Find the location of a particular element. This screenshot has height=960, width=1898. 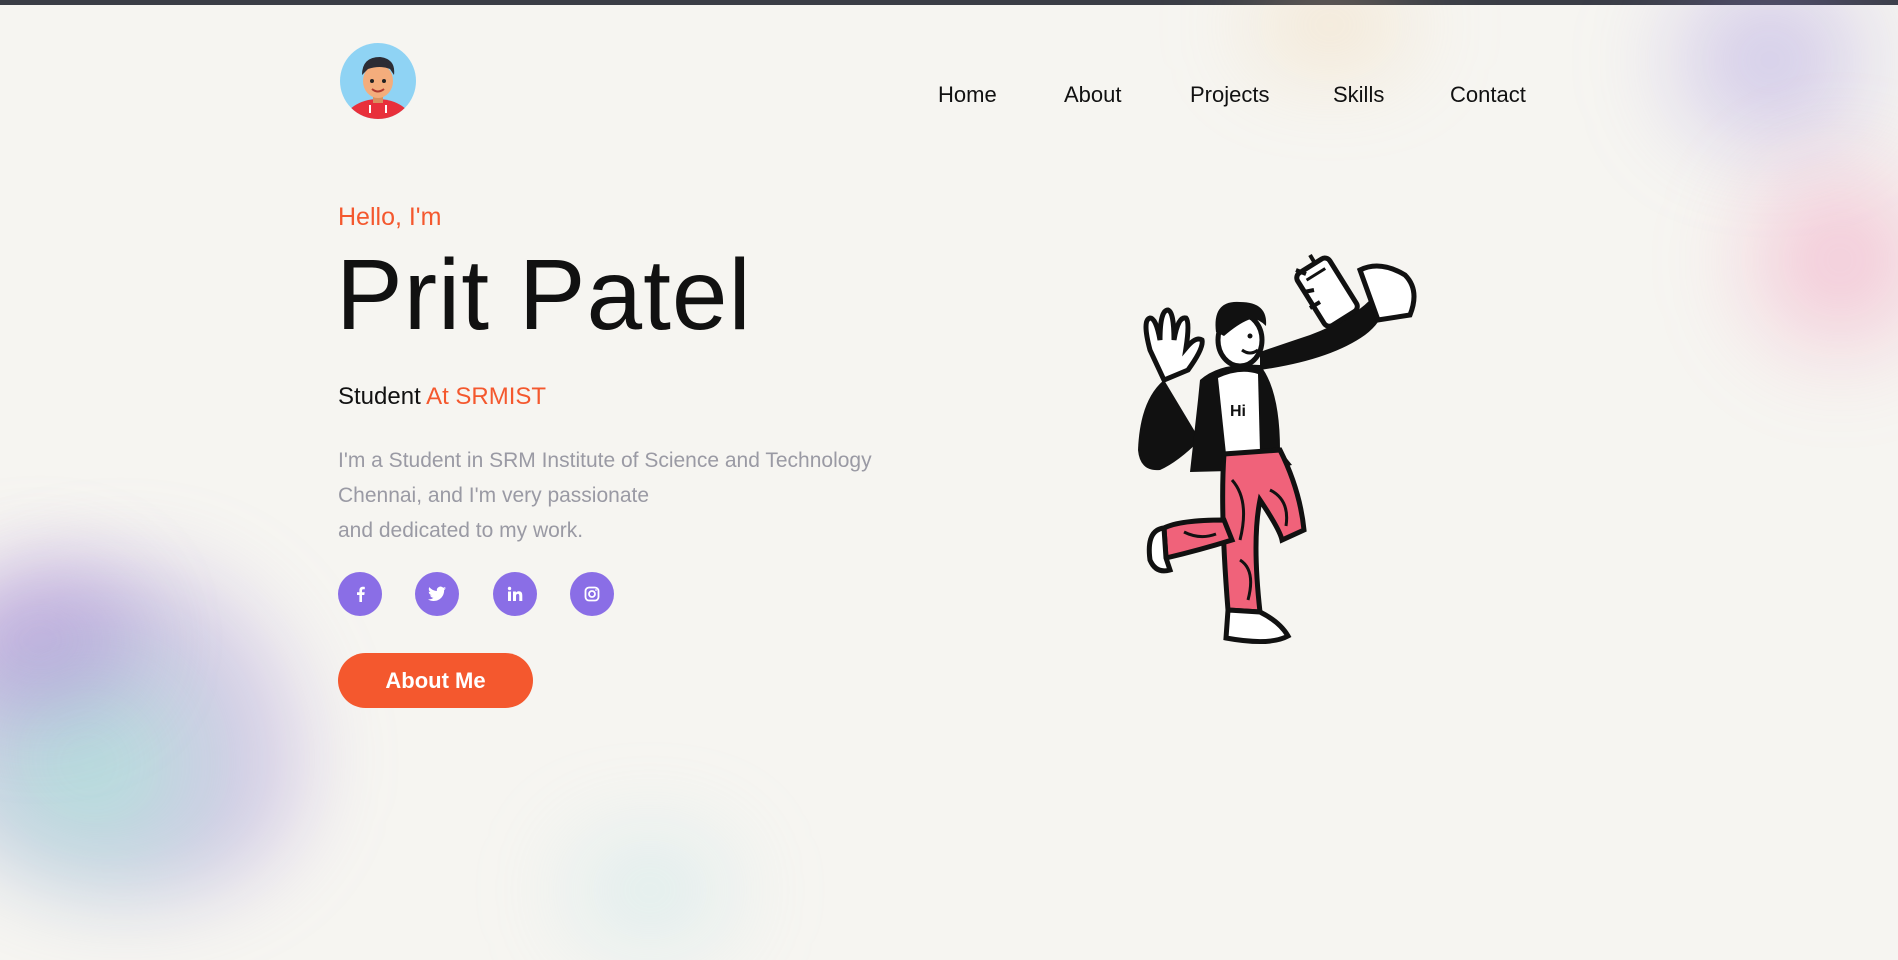

waving-person-illustration: Hi is located at coordinates (1285, 450).